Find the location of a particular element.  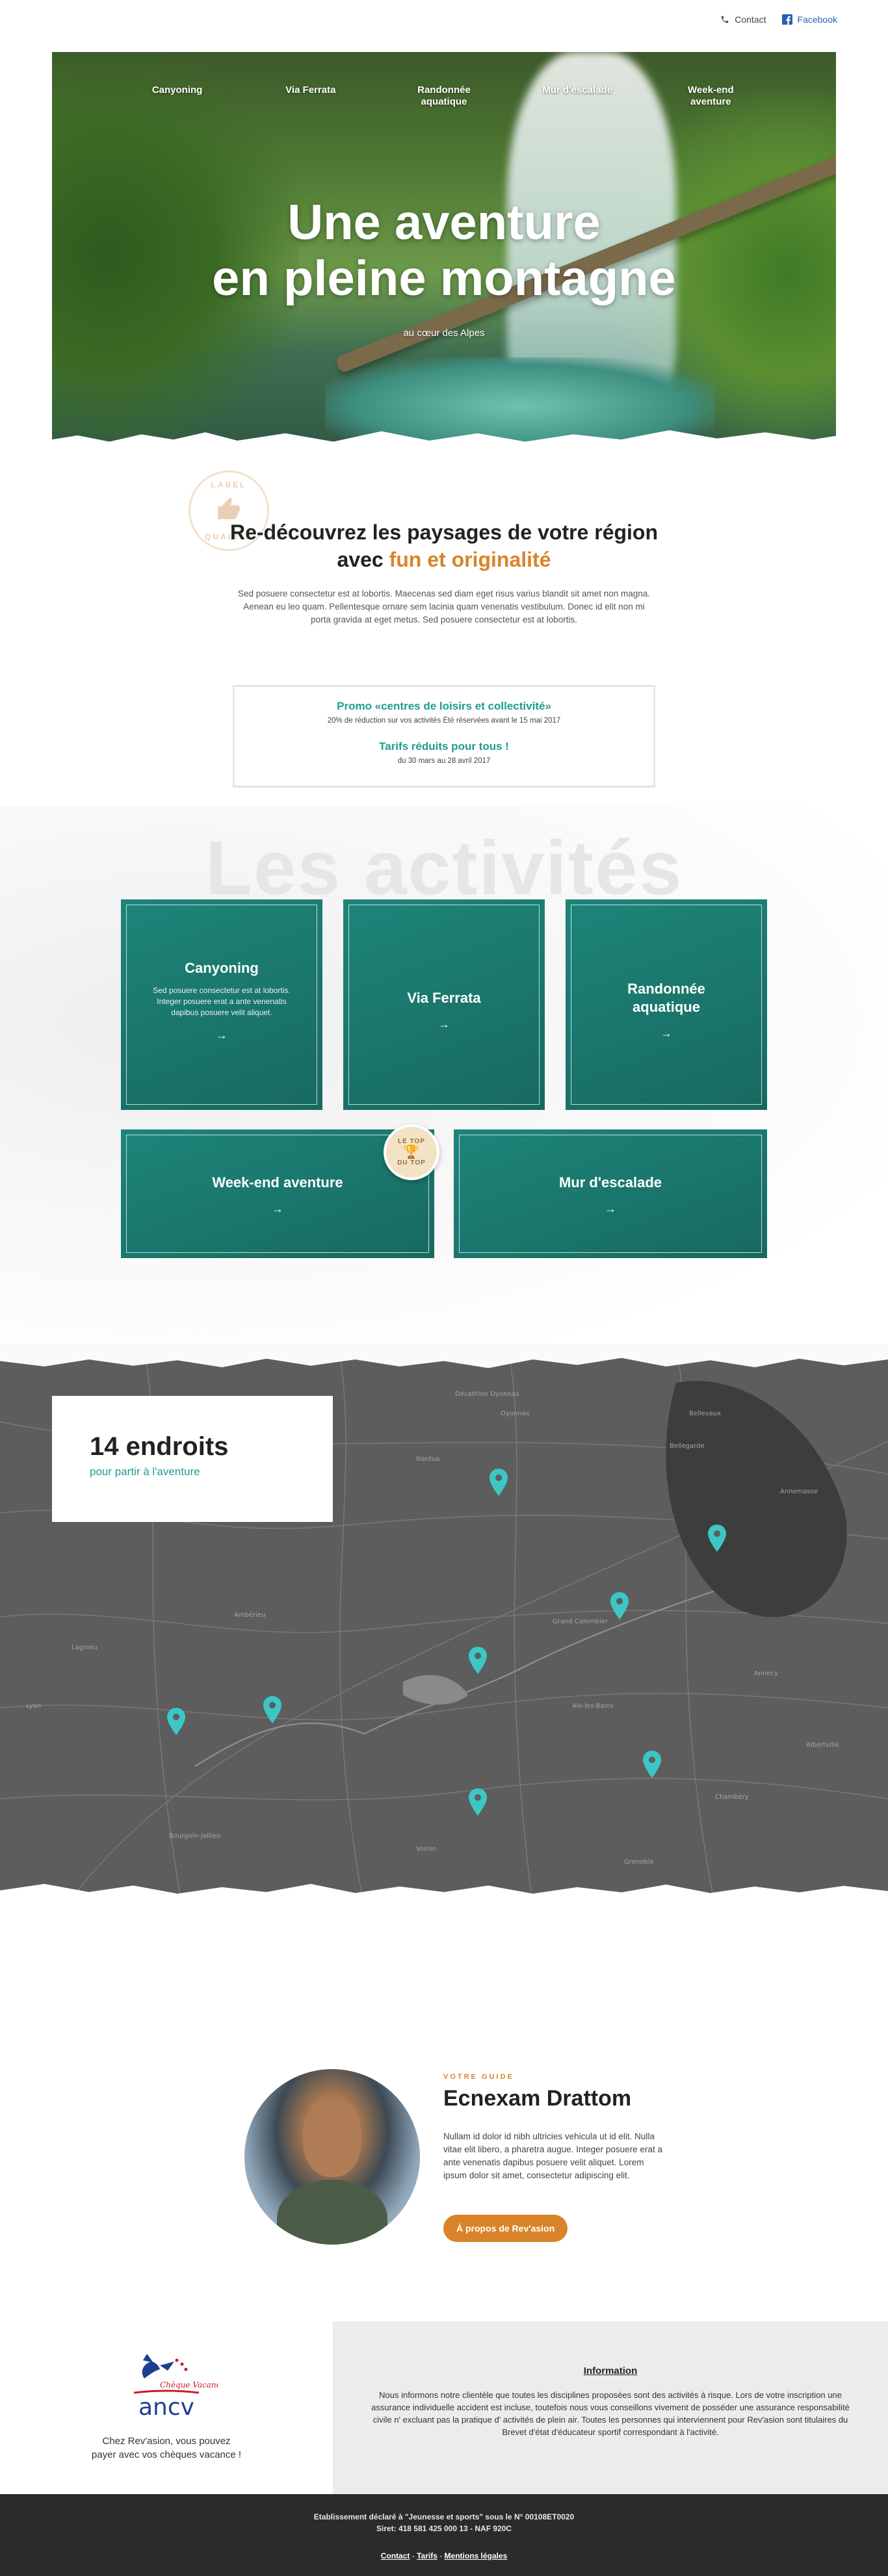

promo-sub-2: du 30 mars au 28 avril 2017 is located at coordinates (444, 761).